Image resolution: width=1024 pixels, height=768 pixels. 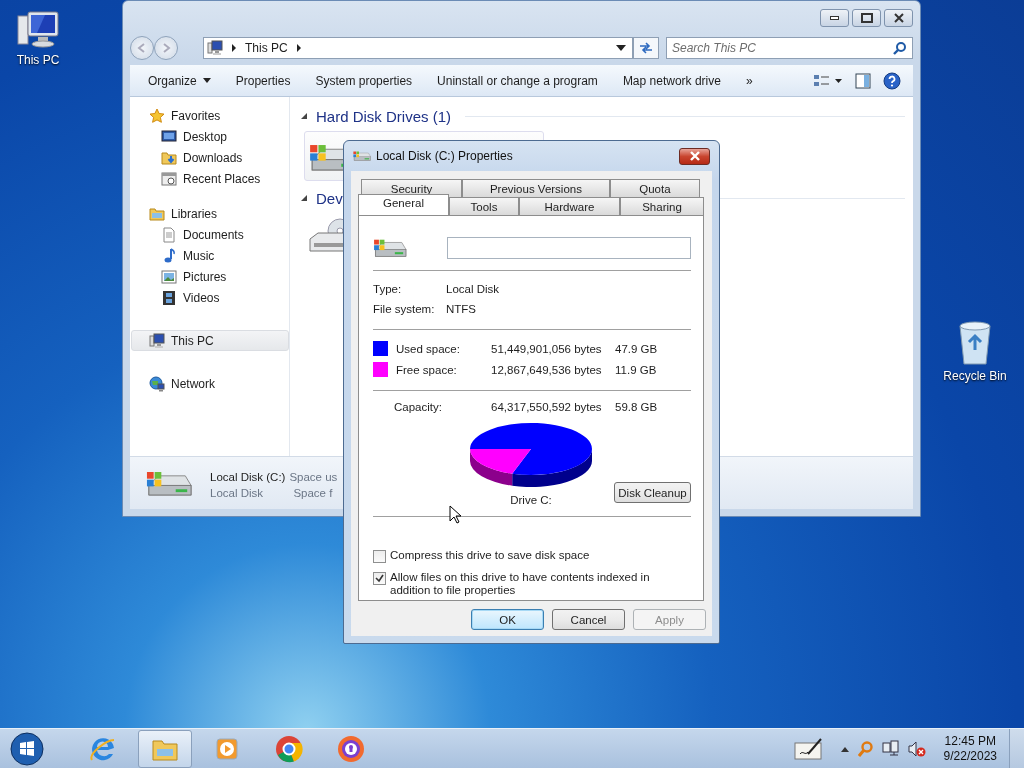 I want to click on sidebar-item: Videos, so click(x=210, y=297).